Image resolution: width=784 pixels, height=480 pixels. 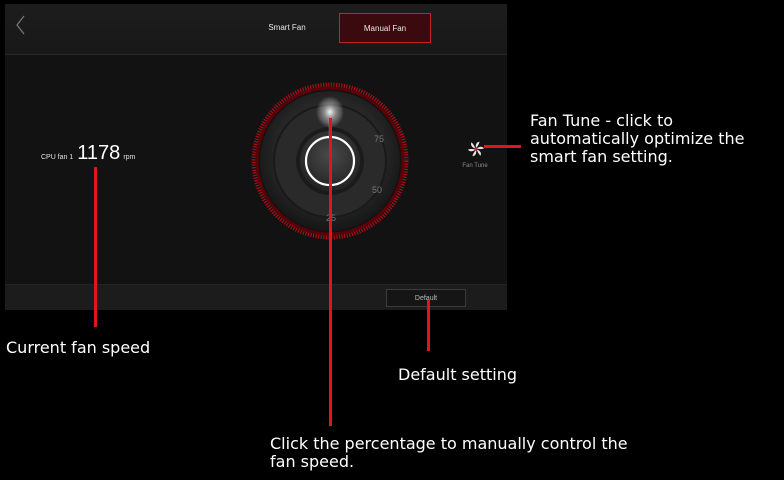 I want to click on callout-default-setting: Default setting, so click(x=458, y=374).